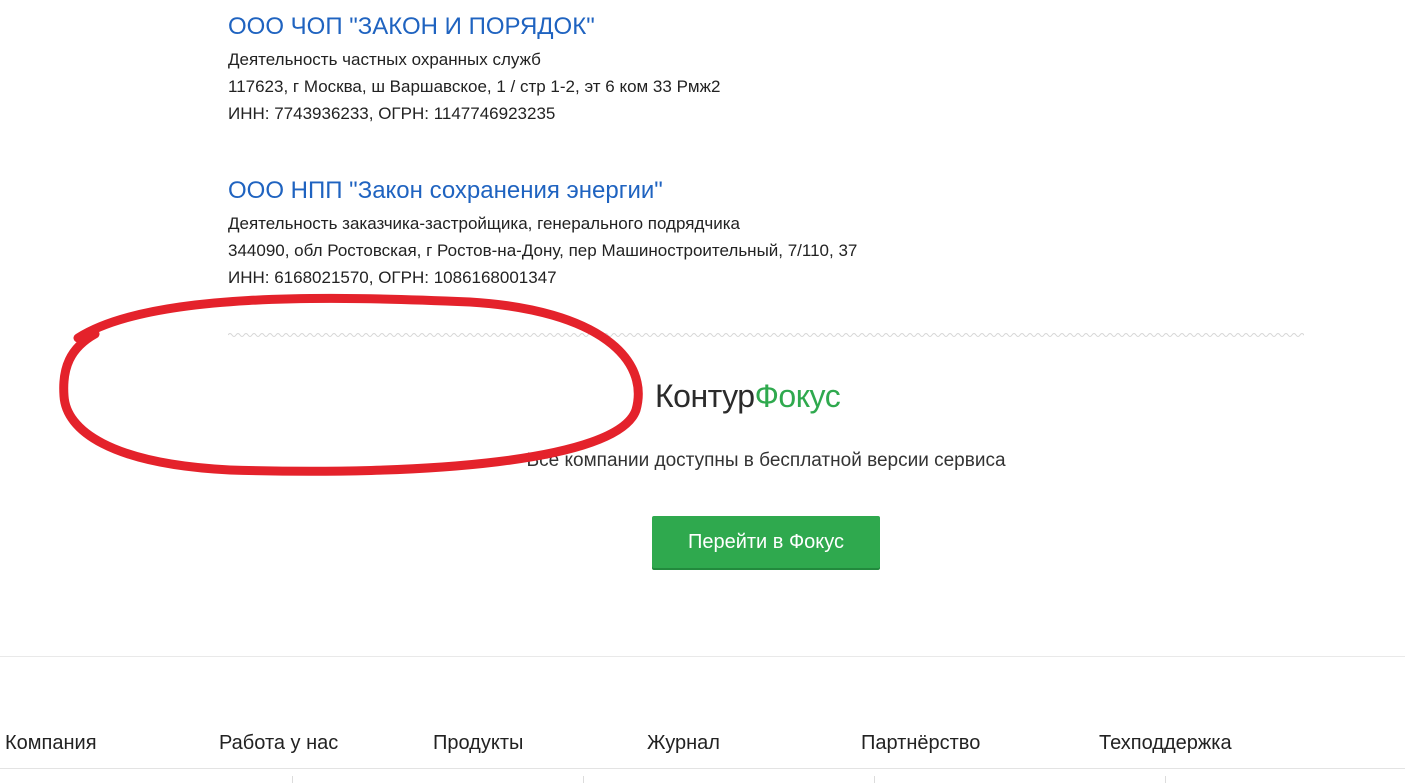 The image size is (1405, 783). I want to click on company-title-link: ООО НПП "Закон сохранения энергии", so click(542, 191).